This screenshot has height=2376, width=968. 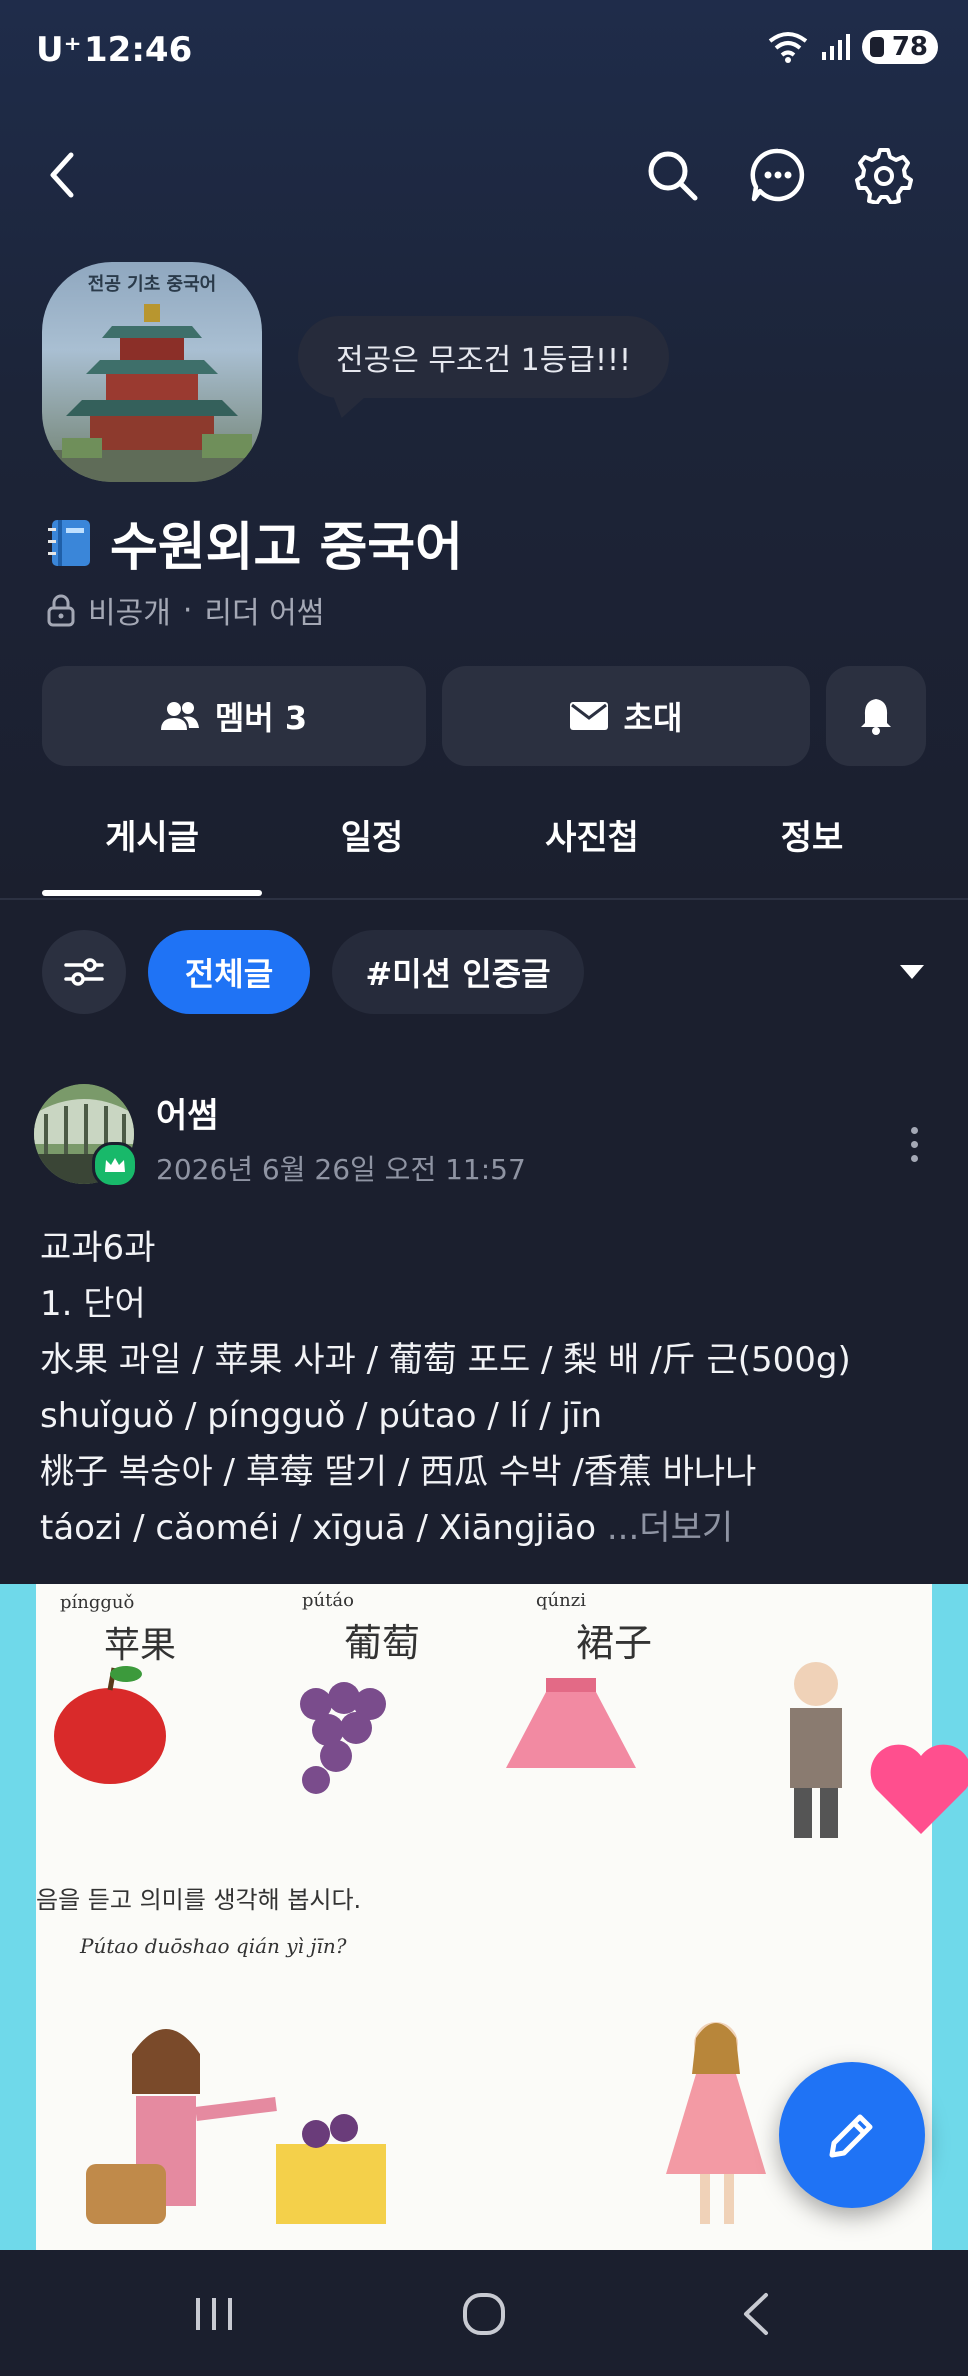 I want to click on worksheet-pinyin: qúnzi, so click(x=561, y=1600).